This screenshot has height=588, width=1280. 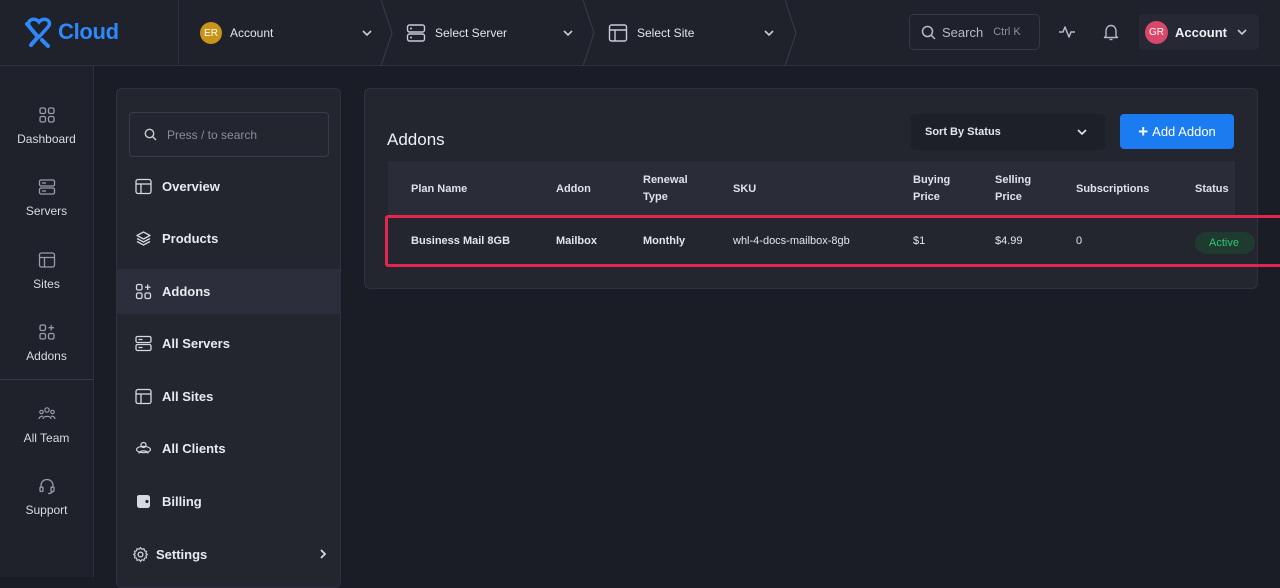 I want to click on col-buying-price: Buying Price, so click(x=931, y=189).